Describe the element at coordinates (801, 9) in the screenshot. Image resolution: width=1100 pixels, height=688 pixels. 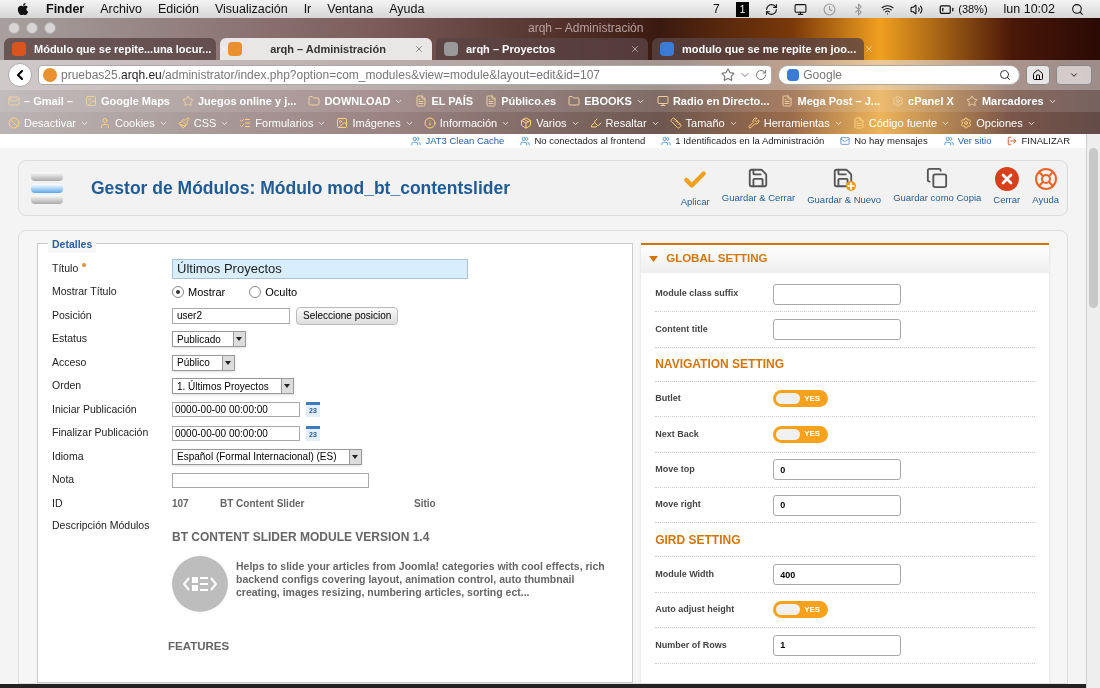
I see `display-icon` at that location.